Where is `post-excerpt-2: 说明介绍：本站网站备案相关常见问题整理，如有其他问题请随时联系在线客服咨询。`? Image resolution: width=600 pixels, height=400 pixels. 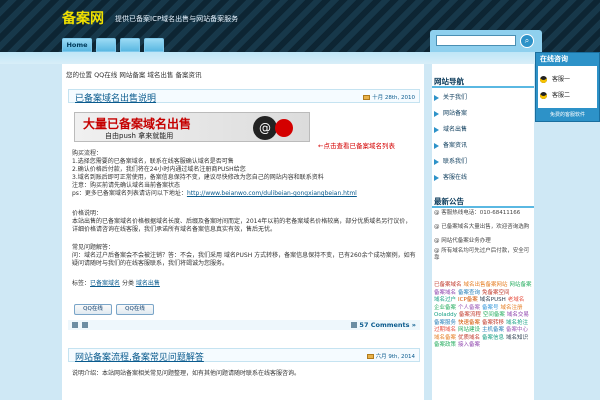
post-excerpt-2: 说明介绍：本站网站备案相关常见问题整理，如有其他问题请随时联系在线客服咨询。 is located at coordinates (186, 373).